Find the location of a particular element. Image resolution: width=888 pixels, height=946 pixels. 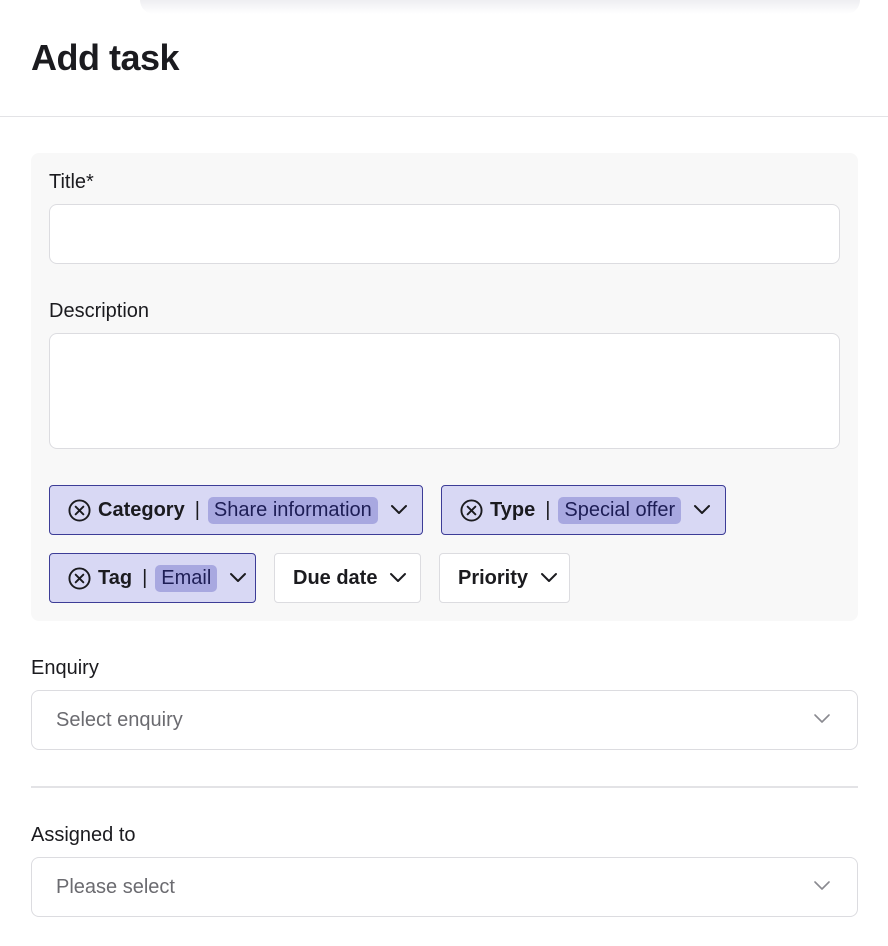

type-filter-value: Special offer is located at coordinates (620, 510).